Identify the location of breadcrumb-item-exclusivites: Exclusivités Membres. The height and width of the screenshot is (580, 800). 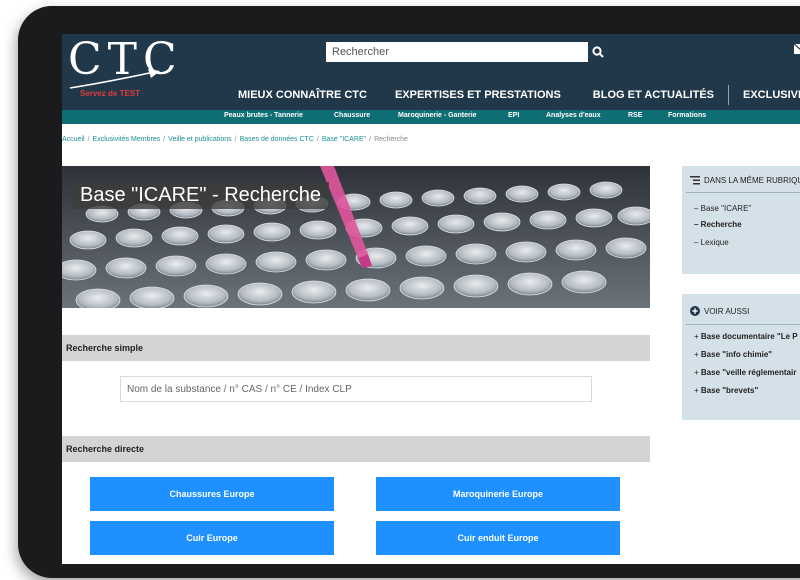
(127, 139).